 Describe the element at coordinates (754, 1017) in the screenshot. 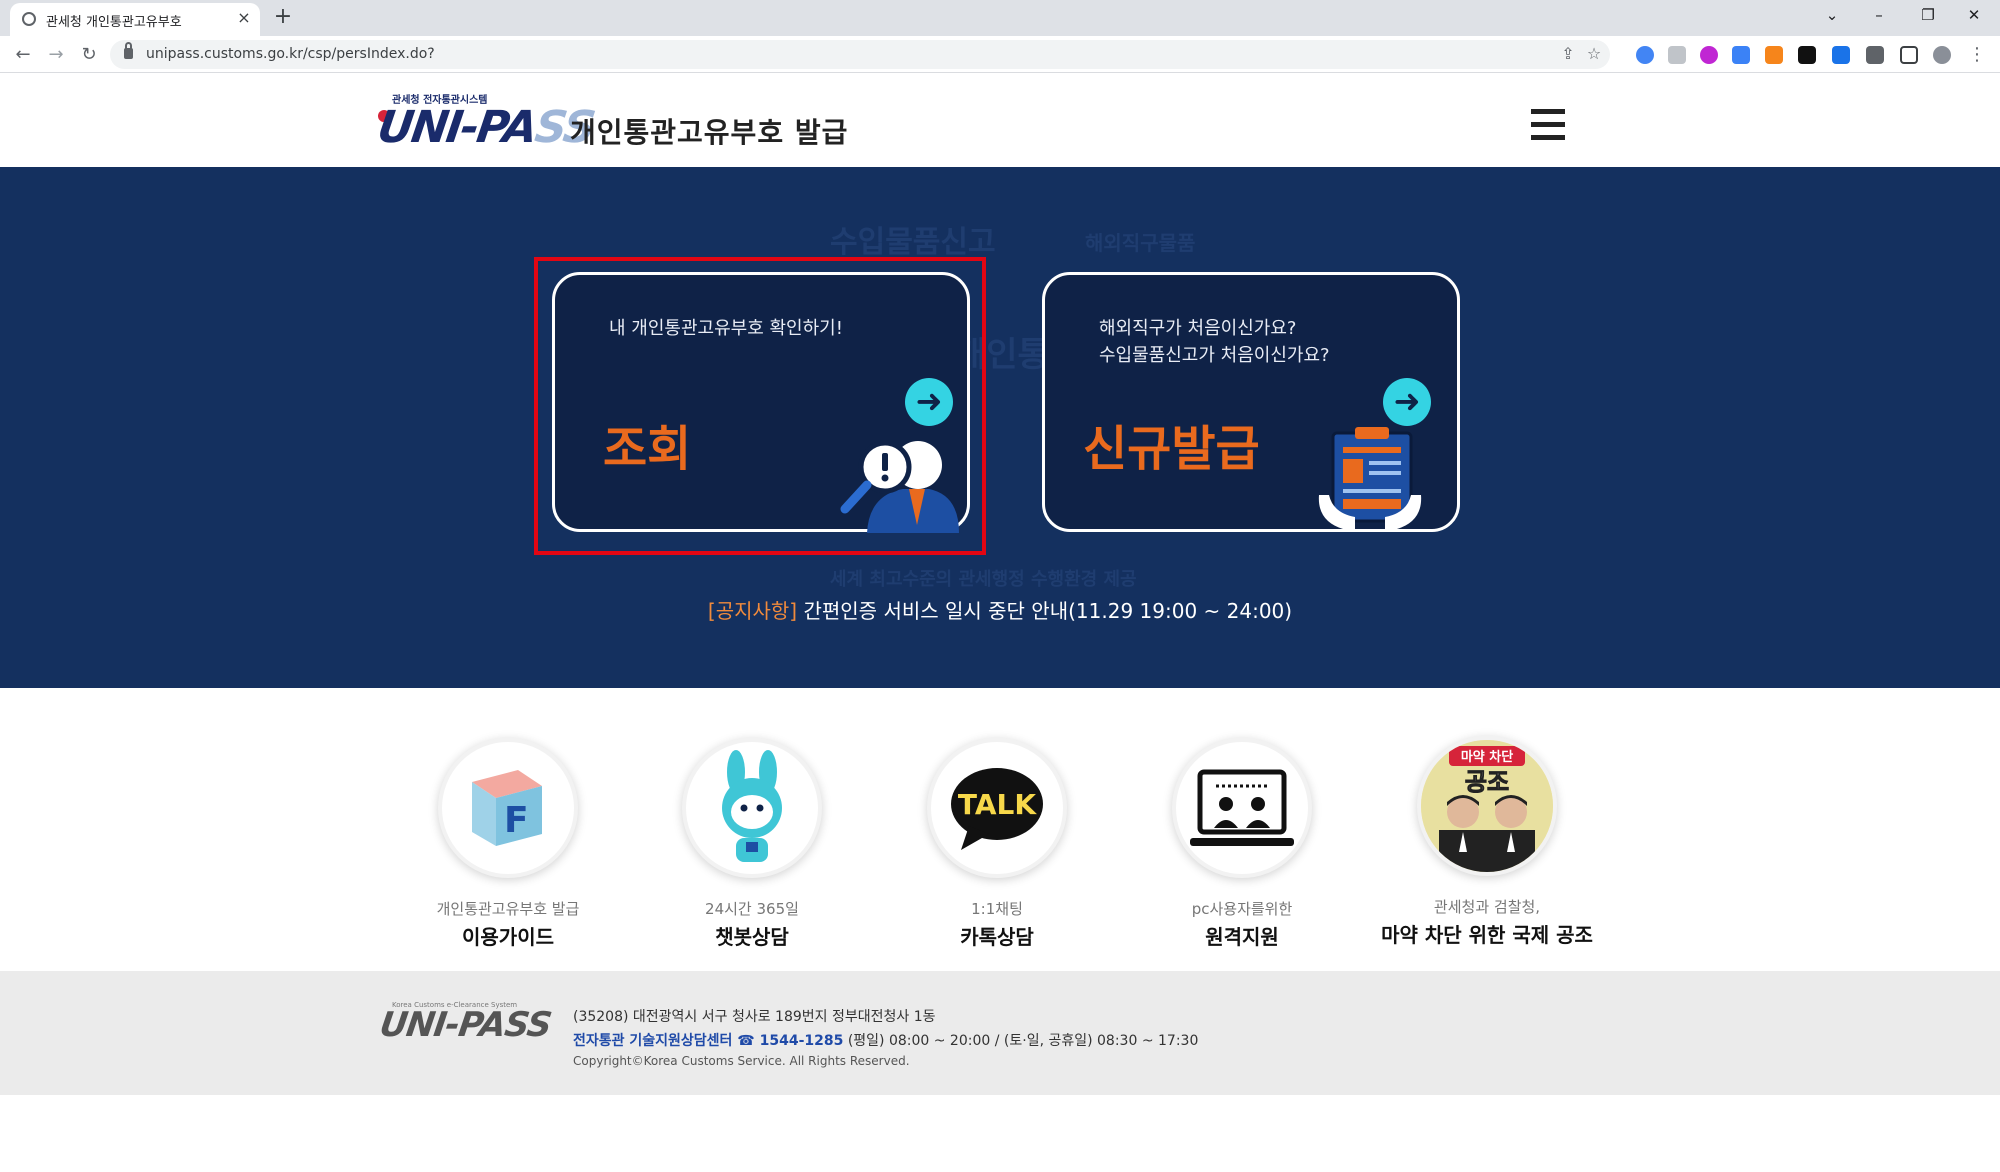

I see `footer-address: (35208) 대전광역시 서구 청사로 189번지 정부대전청사 1동` at that location.